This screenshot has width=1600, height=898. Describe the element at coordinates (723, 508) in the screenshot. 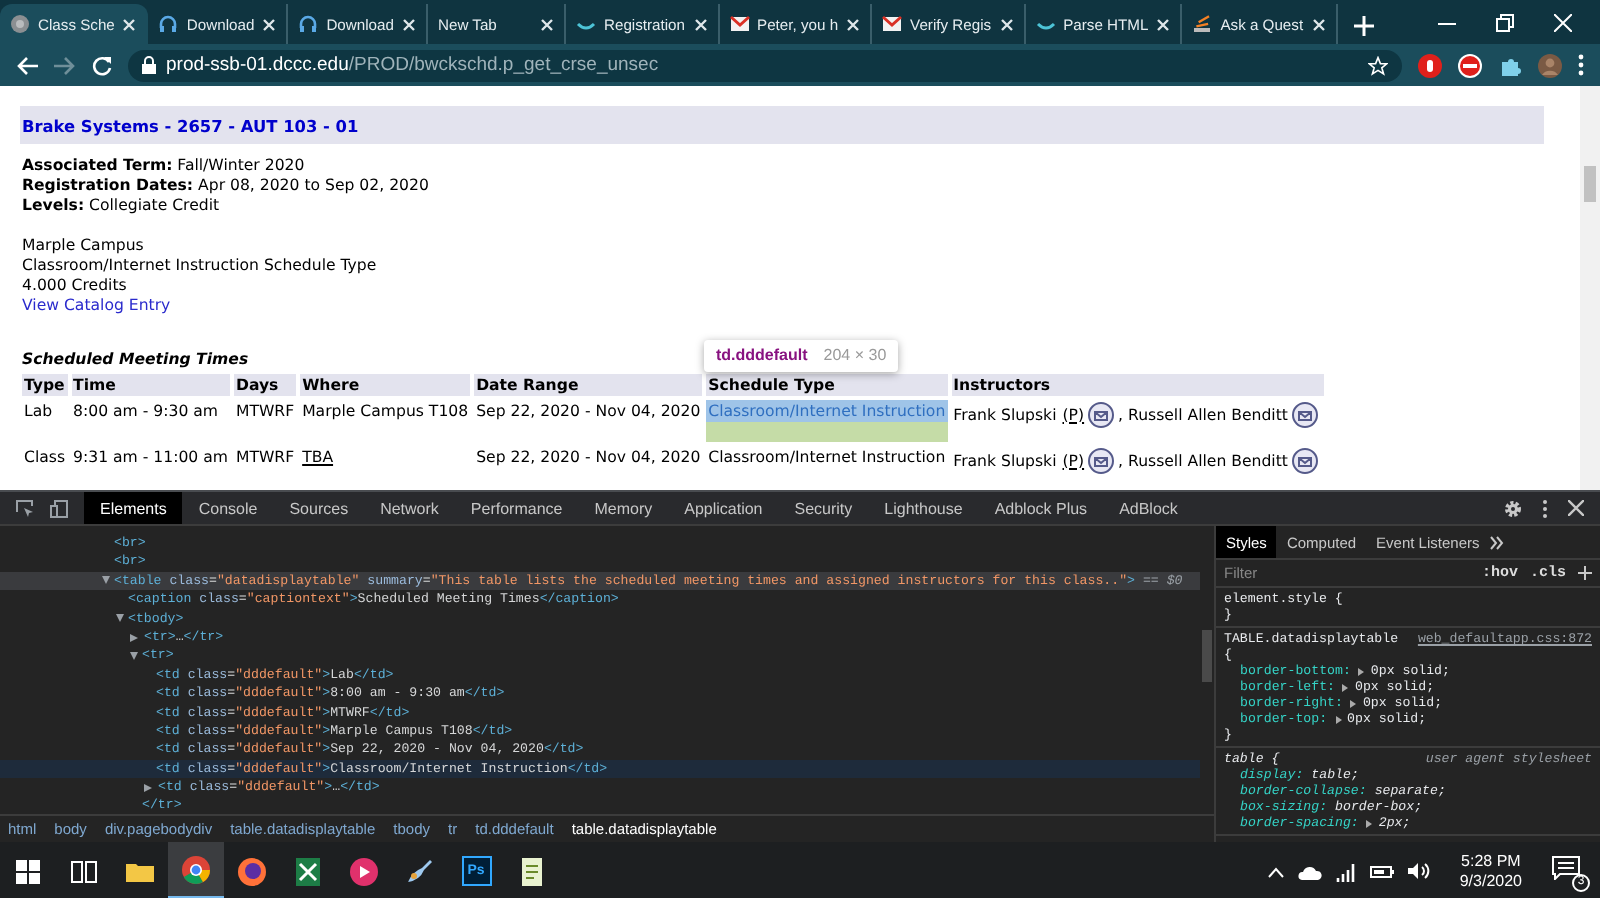

I see `devtools-tab: Application` at that location.